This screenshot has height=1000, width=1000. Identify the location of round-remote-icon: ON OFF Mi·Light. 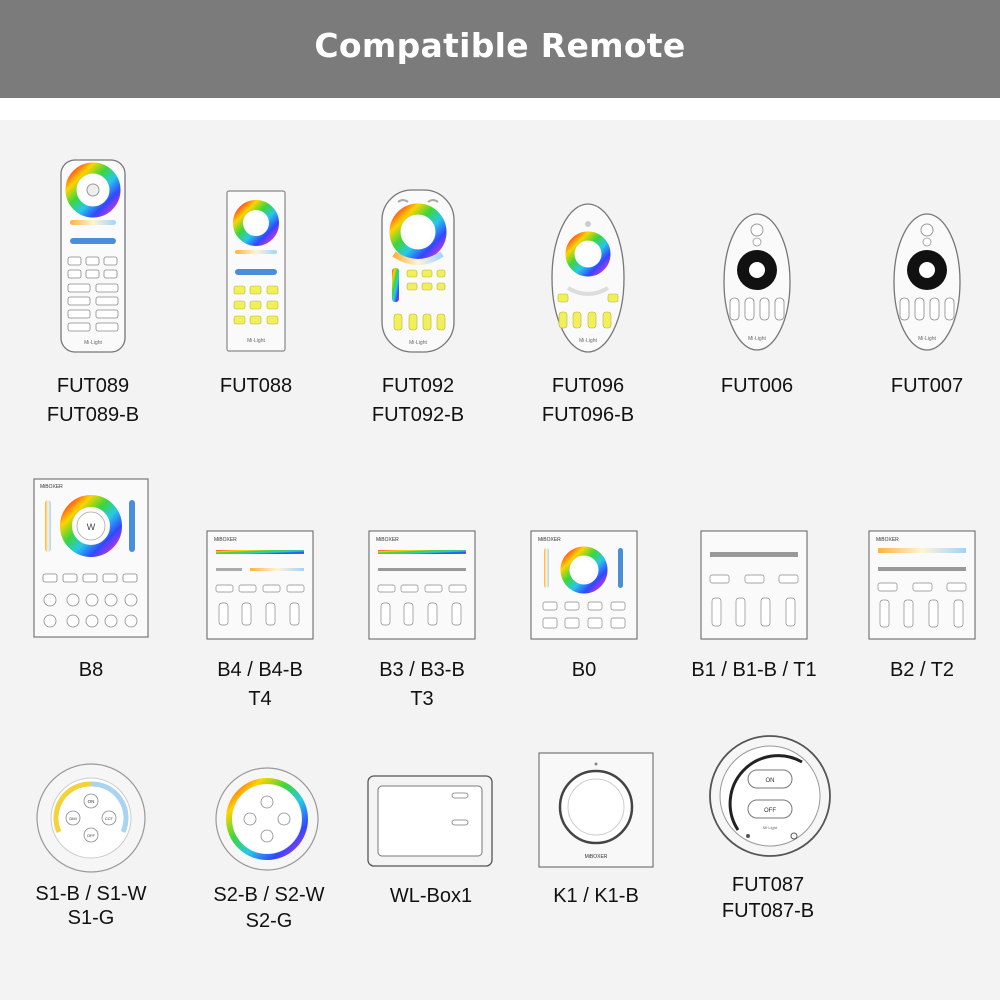
(770, 796).